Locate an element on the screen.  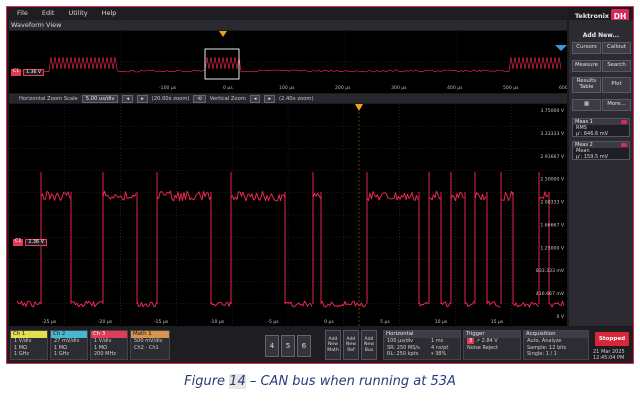
screenshot-icon: ▦ is located at coordinates (586, 105).